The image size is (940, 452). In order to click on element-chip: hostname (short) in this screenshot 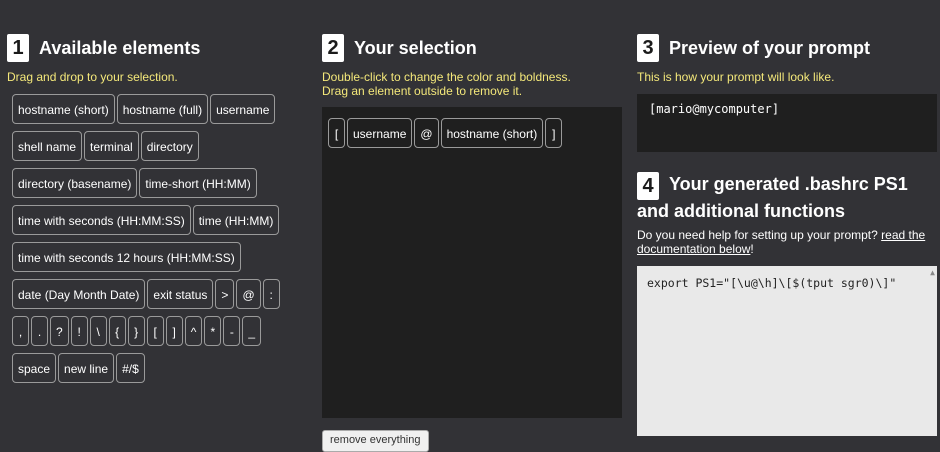, I will do `click(63, 109)`.